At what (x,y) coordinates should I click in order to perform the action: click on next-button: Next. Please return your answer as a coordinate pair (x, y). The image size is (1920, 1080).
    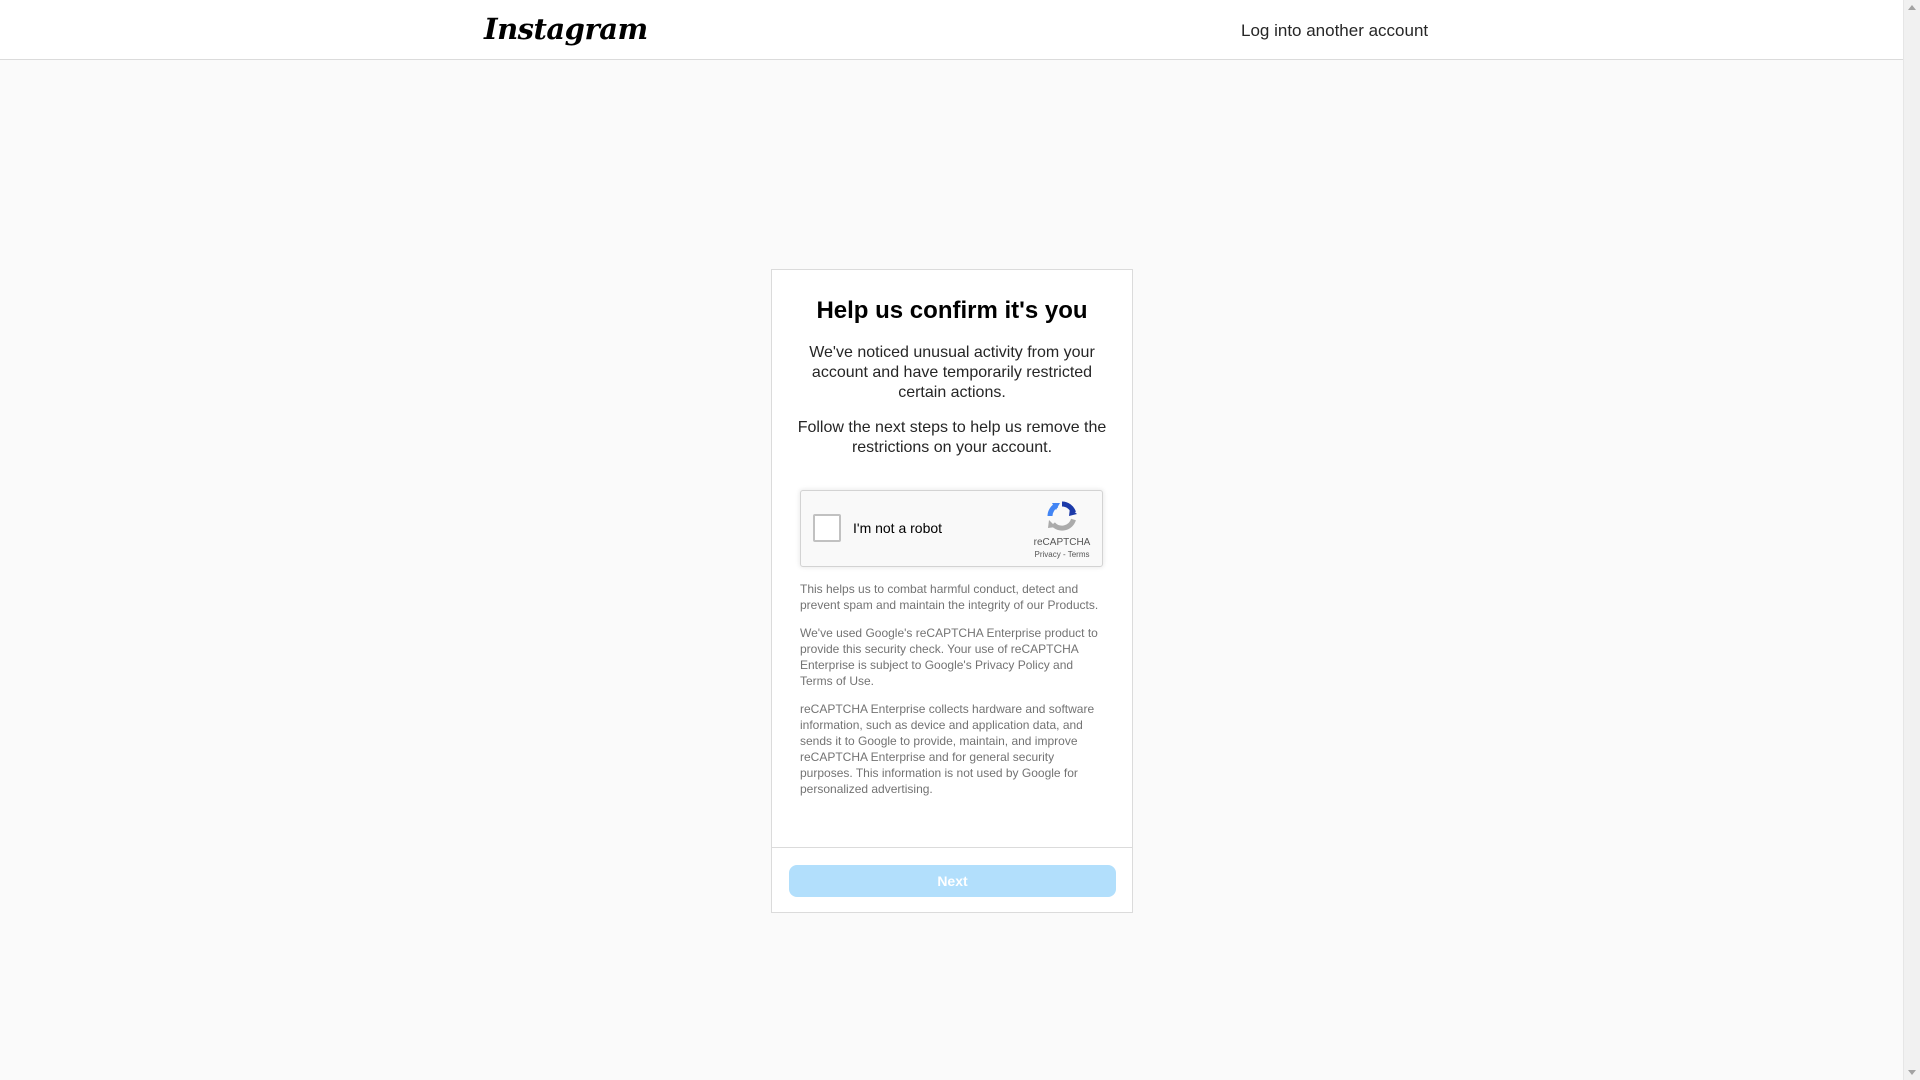
    Looking at the image, I should click on (952, 881).